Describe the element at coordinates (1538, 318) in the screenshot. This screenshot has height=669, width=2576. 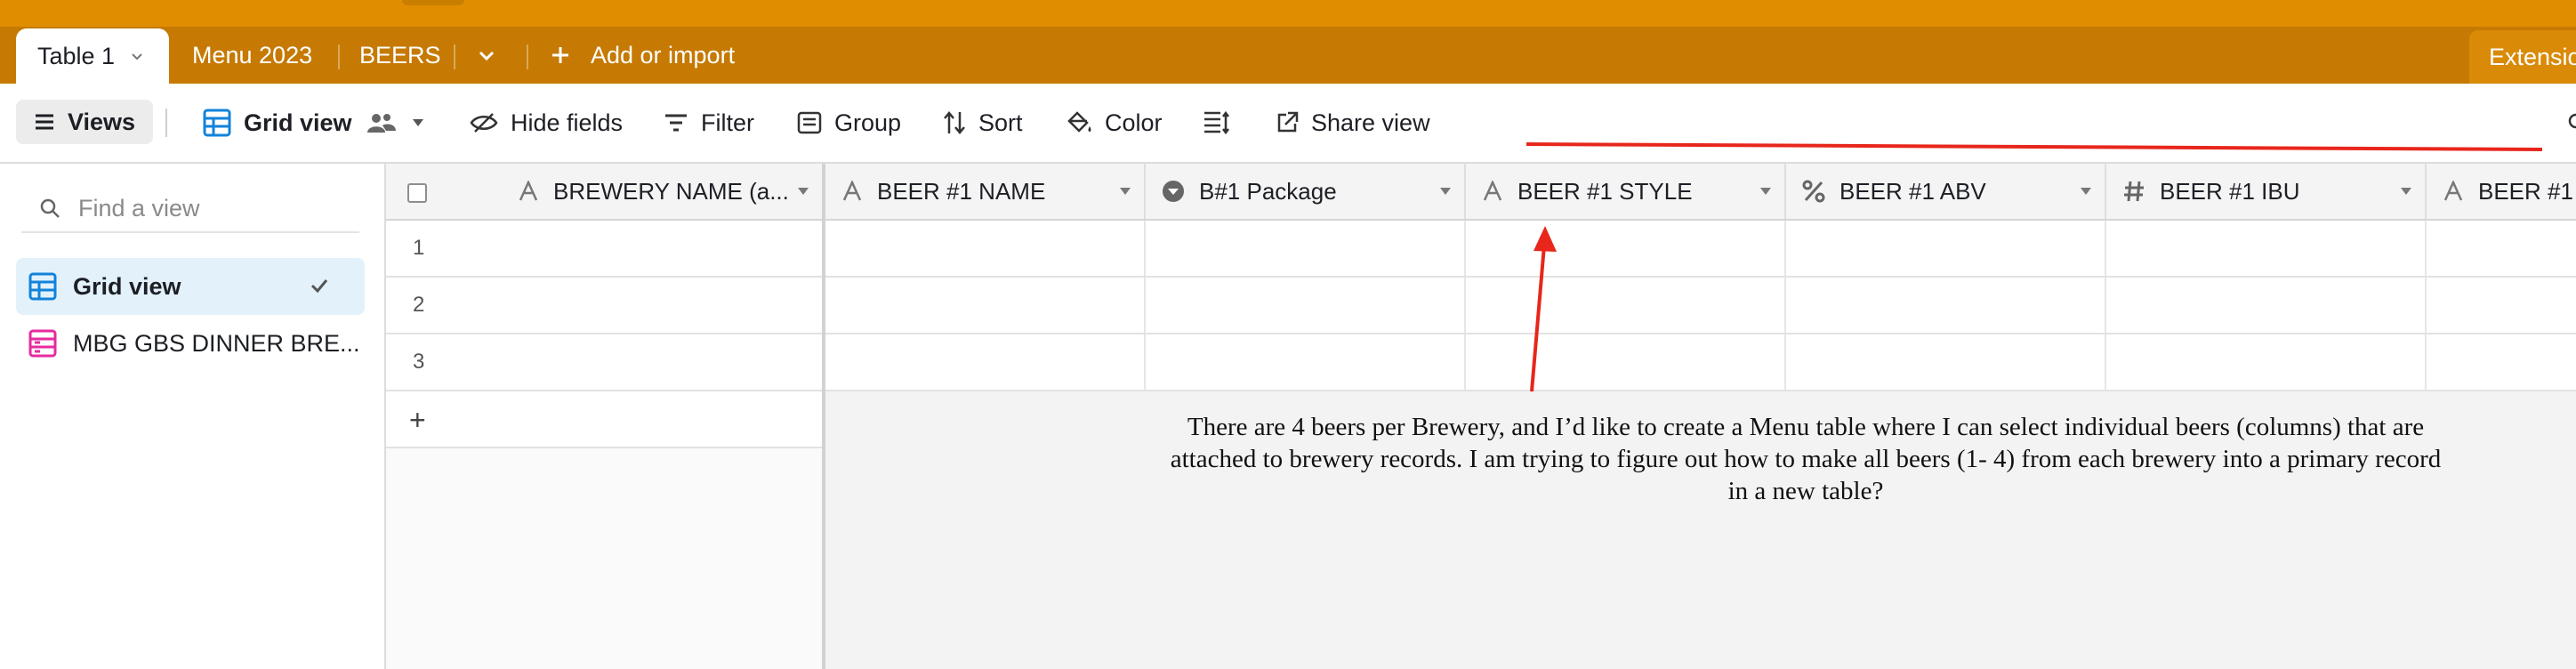
I see `annotation-arrow-shaft` at that location.